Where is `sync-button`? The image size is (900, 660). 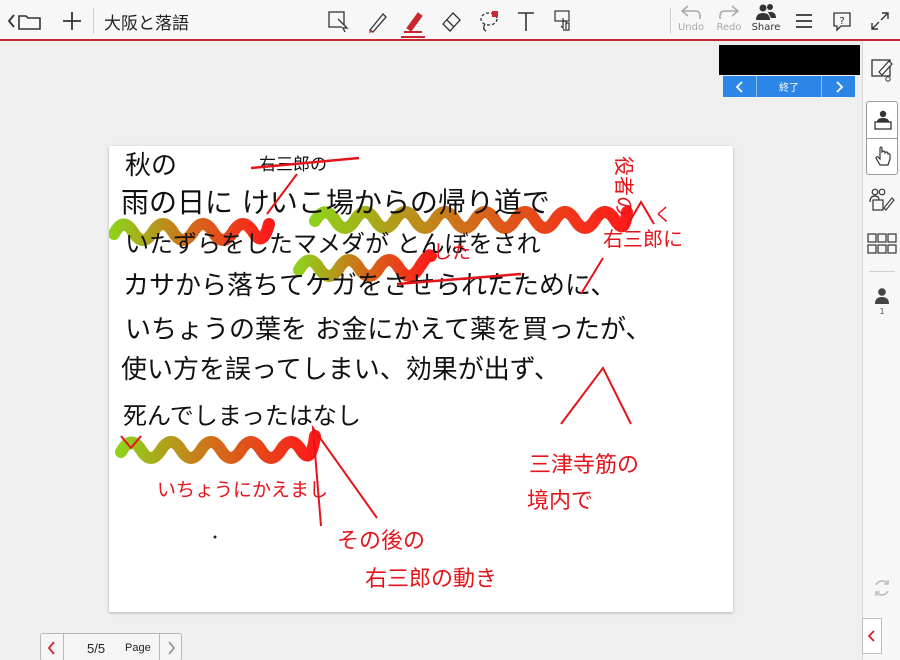
sync-button is located at coordinates (882, 588).